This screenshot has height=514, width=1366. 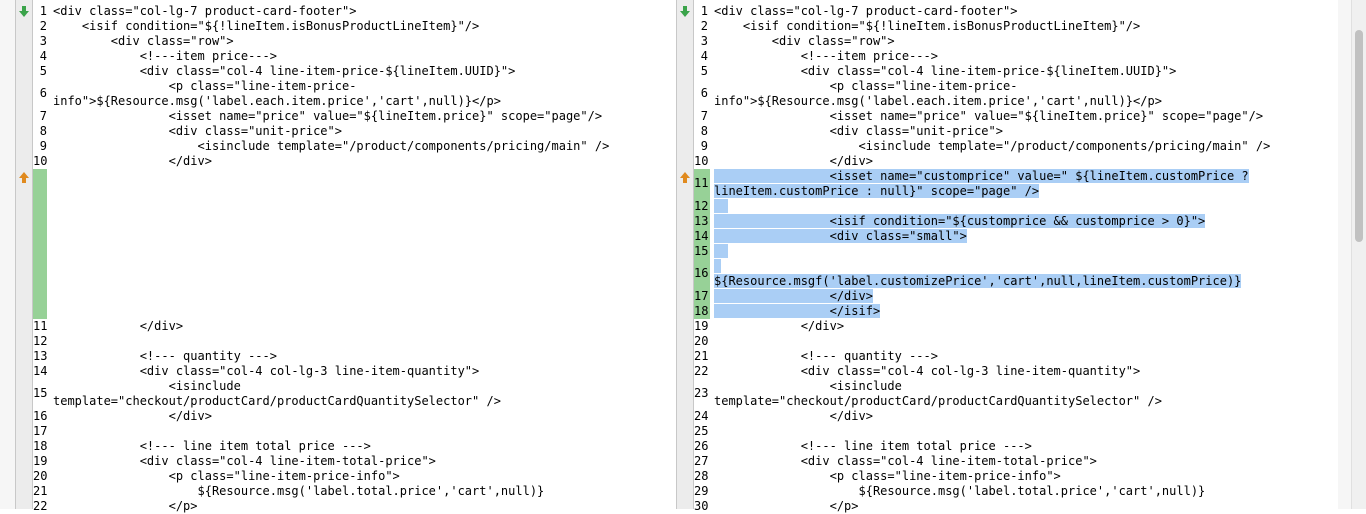 I want to click on code-line: 18 <!--- line item total price --->, so click(x=355, y=446).